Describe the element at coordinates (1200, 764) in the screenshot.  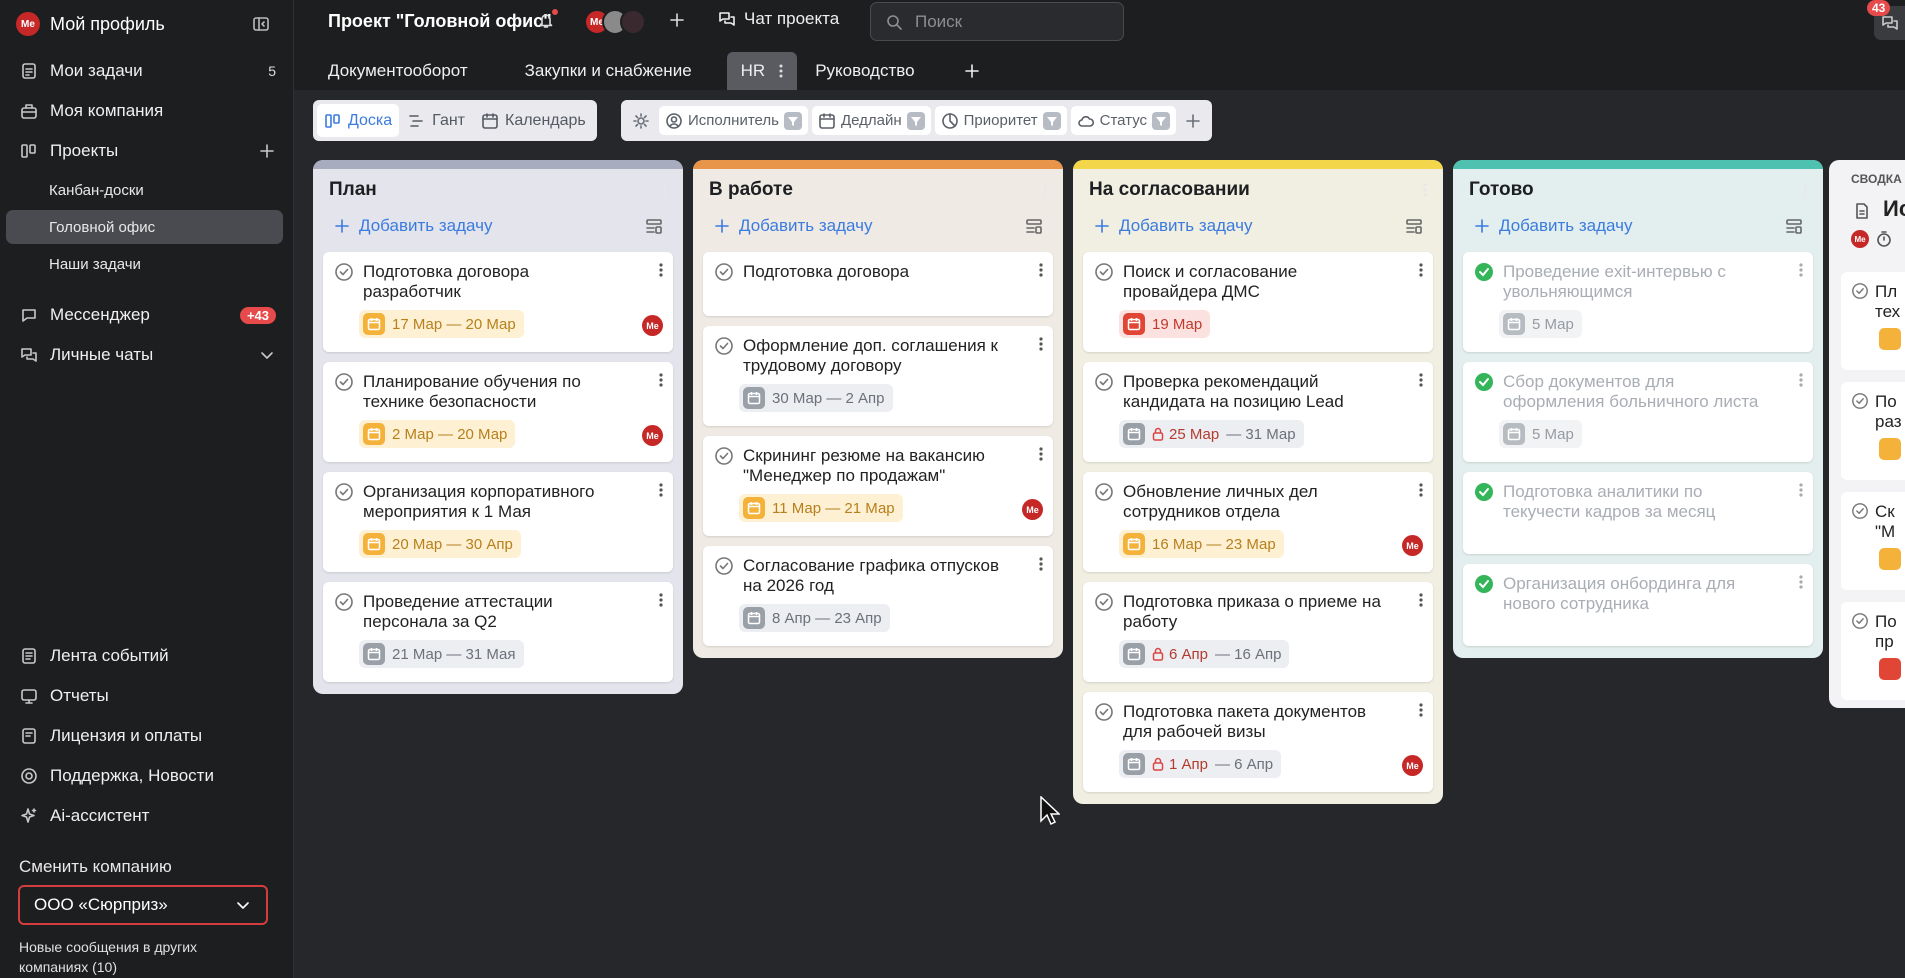
I see `due-date: 1 Апр — 6 Апр` at that location.